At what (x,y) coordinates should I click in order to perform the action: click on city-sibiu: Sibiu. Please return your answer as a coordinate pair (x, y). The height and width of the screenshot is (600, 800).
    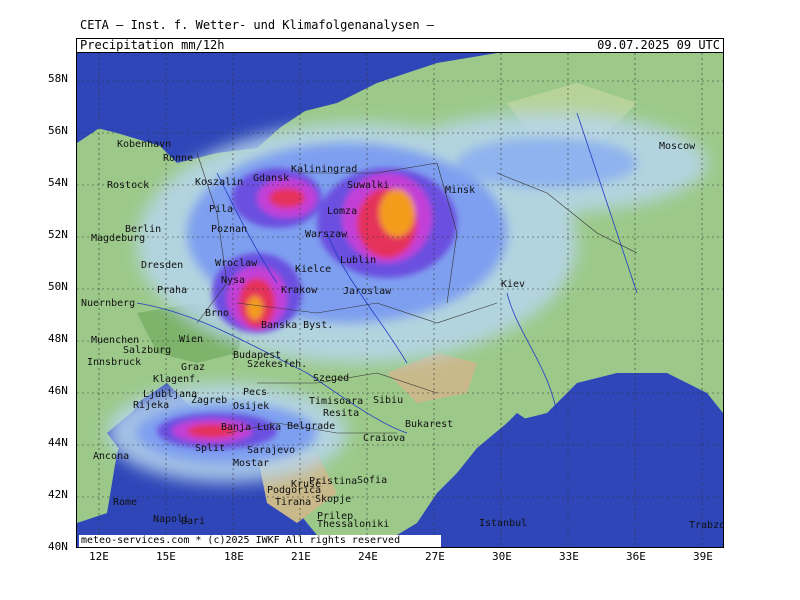
    Looking at the image, I should click on (388, 400).